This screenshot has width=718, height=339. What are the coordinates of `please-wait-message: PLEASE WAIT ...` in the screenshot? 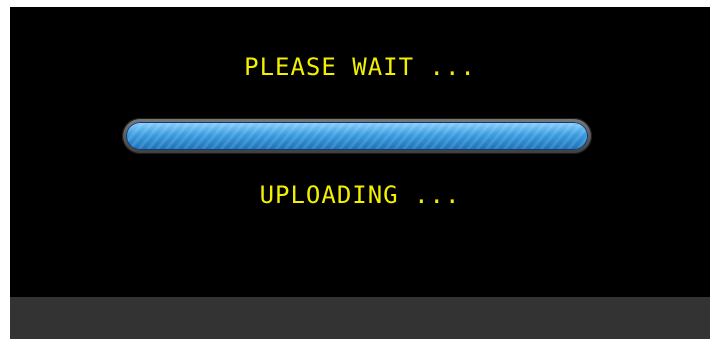 It's located at (360, 67).